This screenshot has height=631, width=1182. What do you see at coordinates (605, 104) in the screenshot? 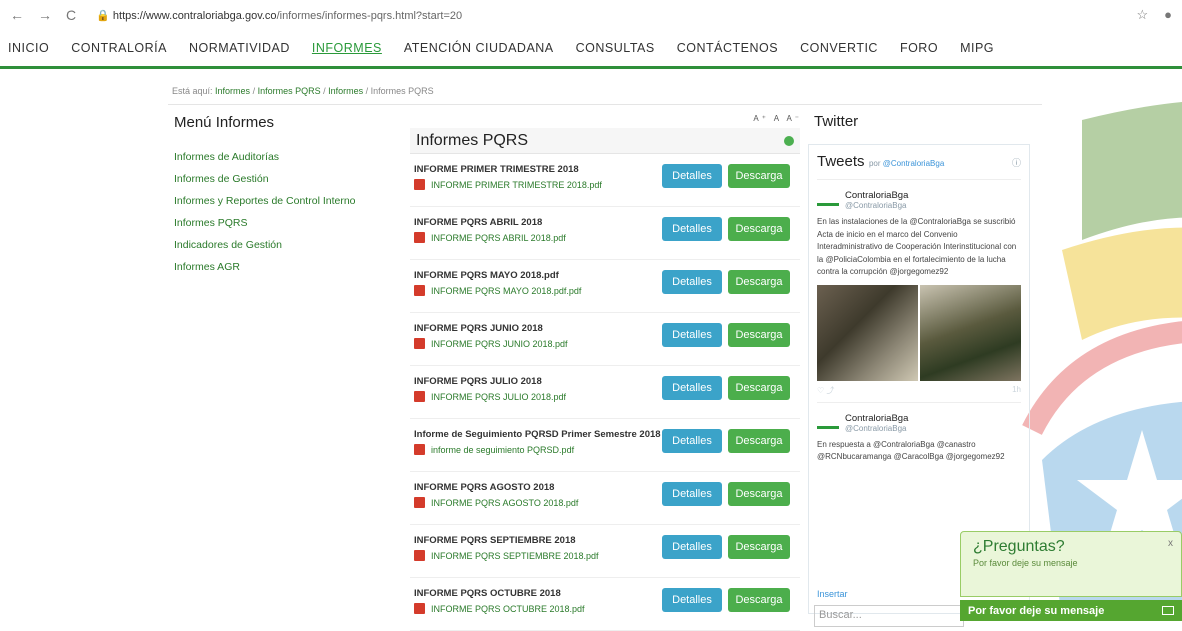
I see `breadcrumb-divider` at bounding box center [605, 104].